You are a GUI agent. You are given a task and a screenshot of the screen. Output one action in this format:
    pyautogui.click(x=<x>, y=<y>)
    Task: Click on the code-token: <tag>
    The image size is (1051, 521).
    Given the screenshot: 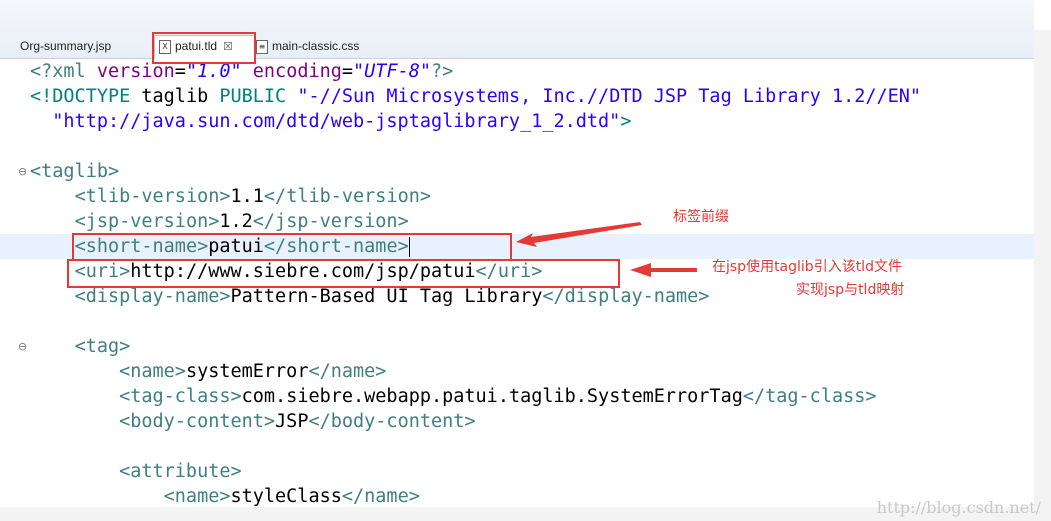 What is the action you would take?
    pyautogui.click(x=102, y=346)
    